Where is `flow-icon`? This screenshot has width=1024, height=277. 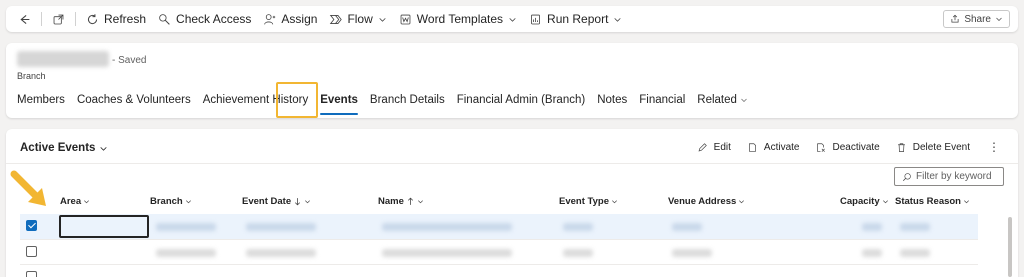 flow-icon is located at coordinates (336, 19).